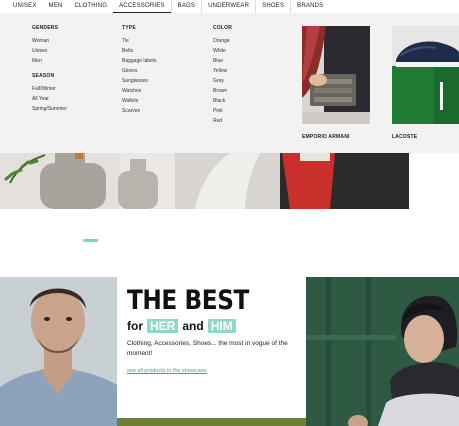  What do you see at coordinates (326, 137) in the screenshot?
I see `brand-name-emporio-armani: EMPORIO ARMANI` at bounding box center [326, 137].